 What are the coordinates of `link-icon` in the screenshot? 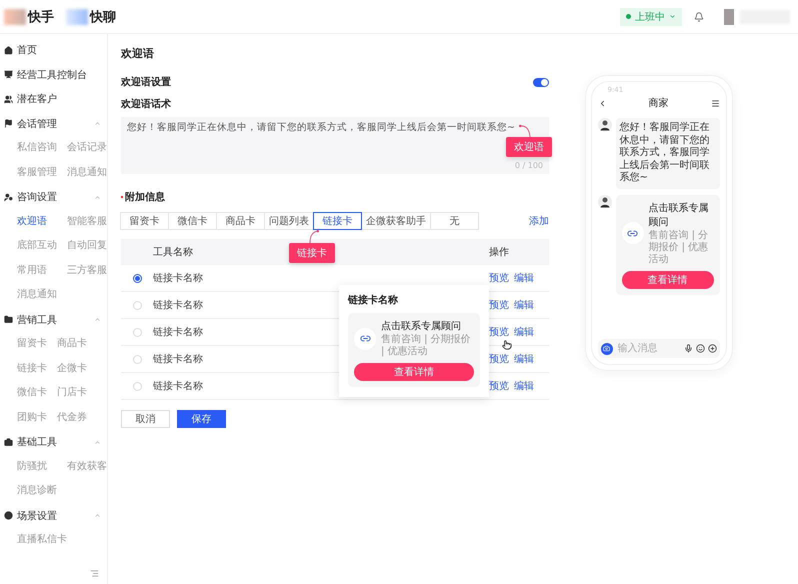 It's located at (365, 338).